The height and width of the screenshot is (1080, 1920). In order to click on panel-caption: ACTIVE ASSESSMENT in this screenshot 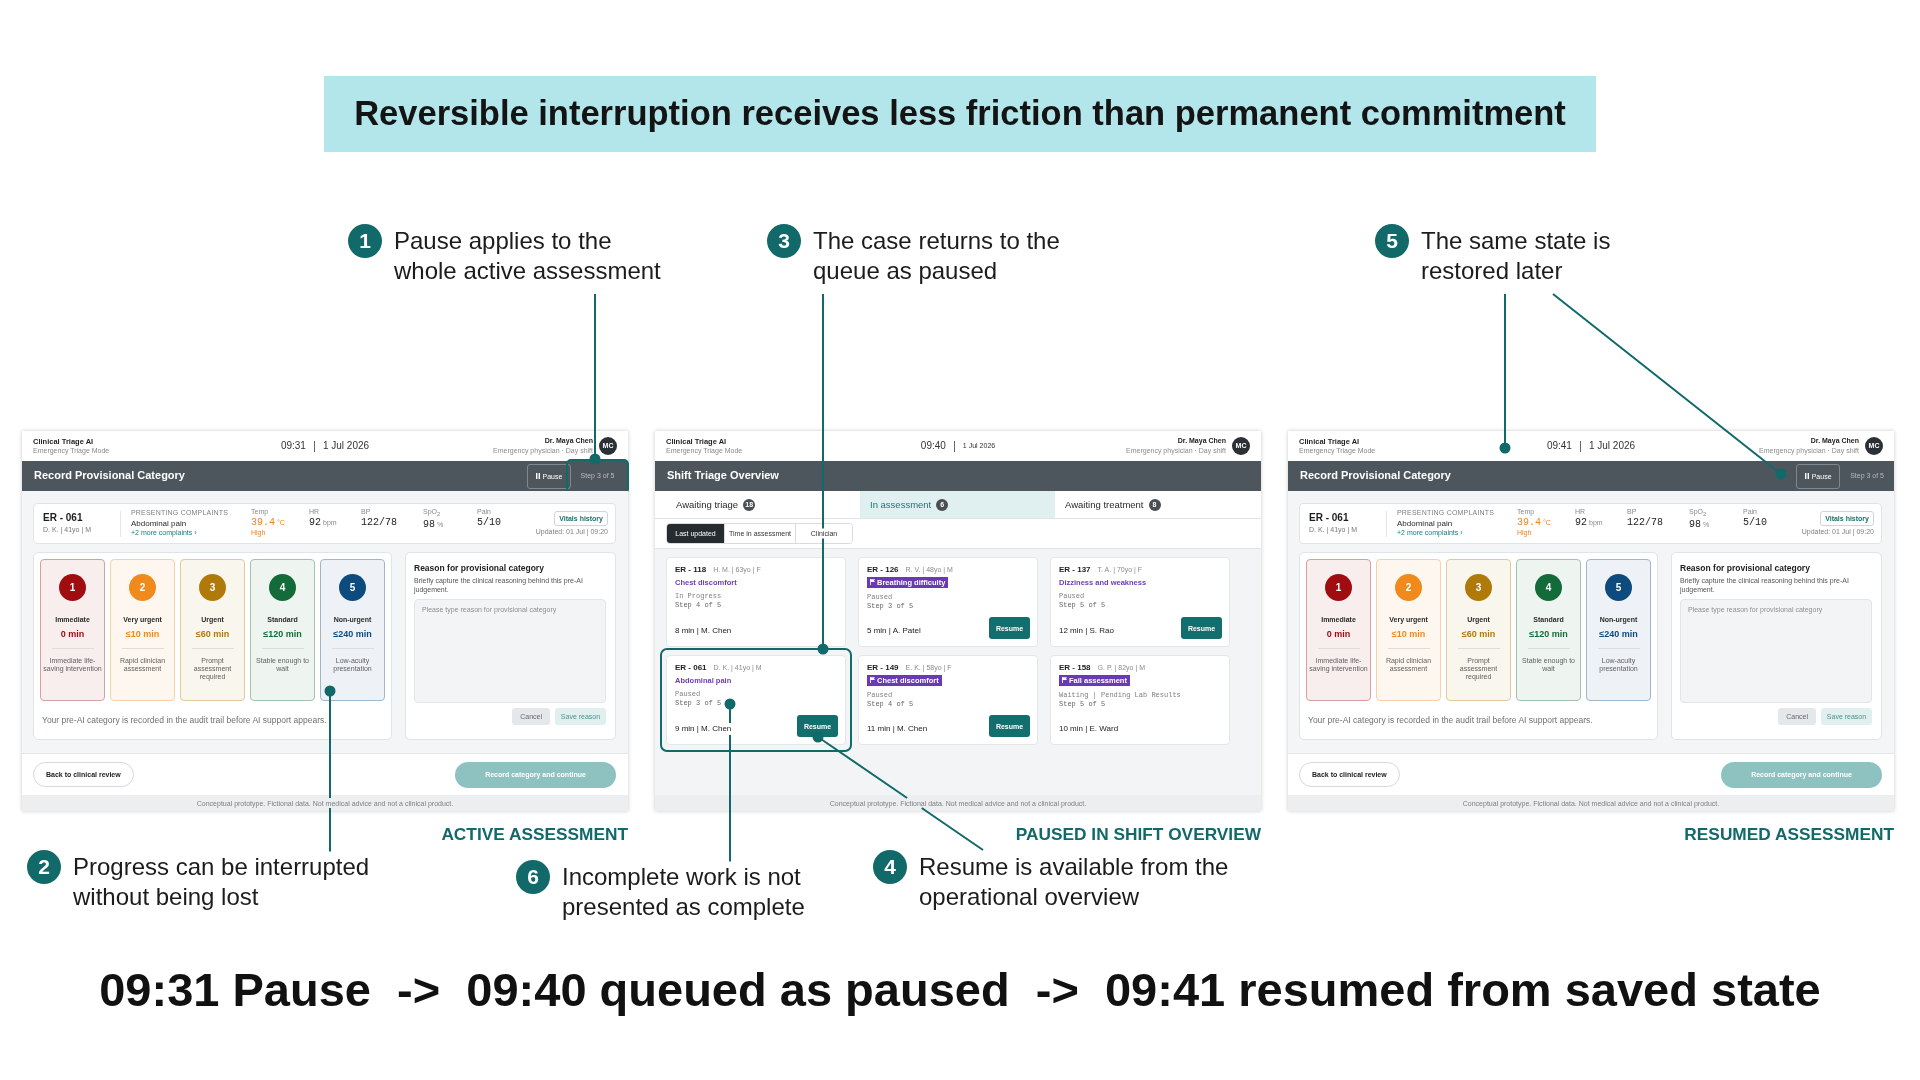, I will do `click(534, 834)`.